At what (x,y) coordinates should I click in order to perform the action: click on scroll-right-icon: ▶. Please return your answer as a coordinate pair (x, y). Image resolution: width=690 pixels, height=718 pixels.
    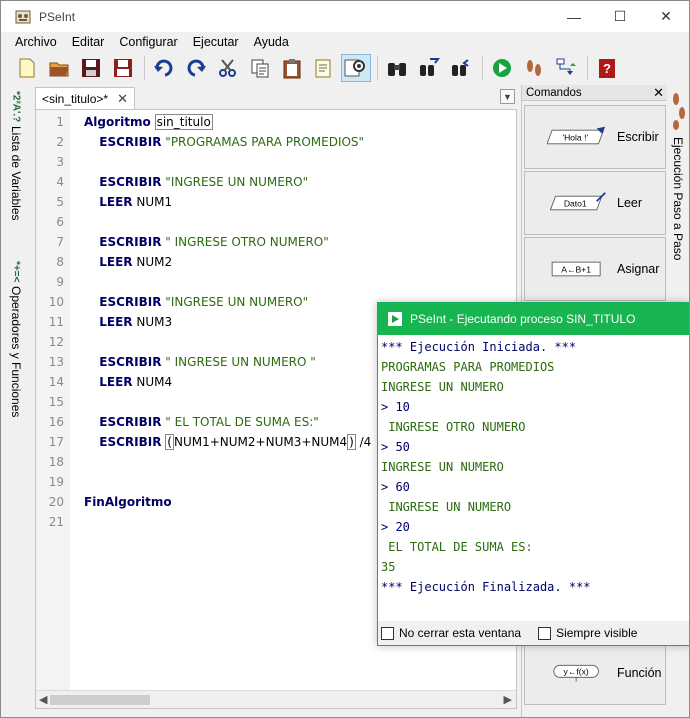
    Looking at the image, I should click on (508, 699).